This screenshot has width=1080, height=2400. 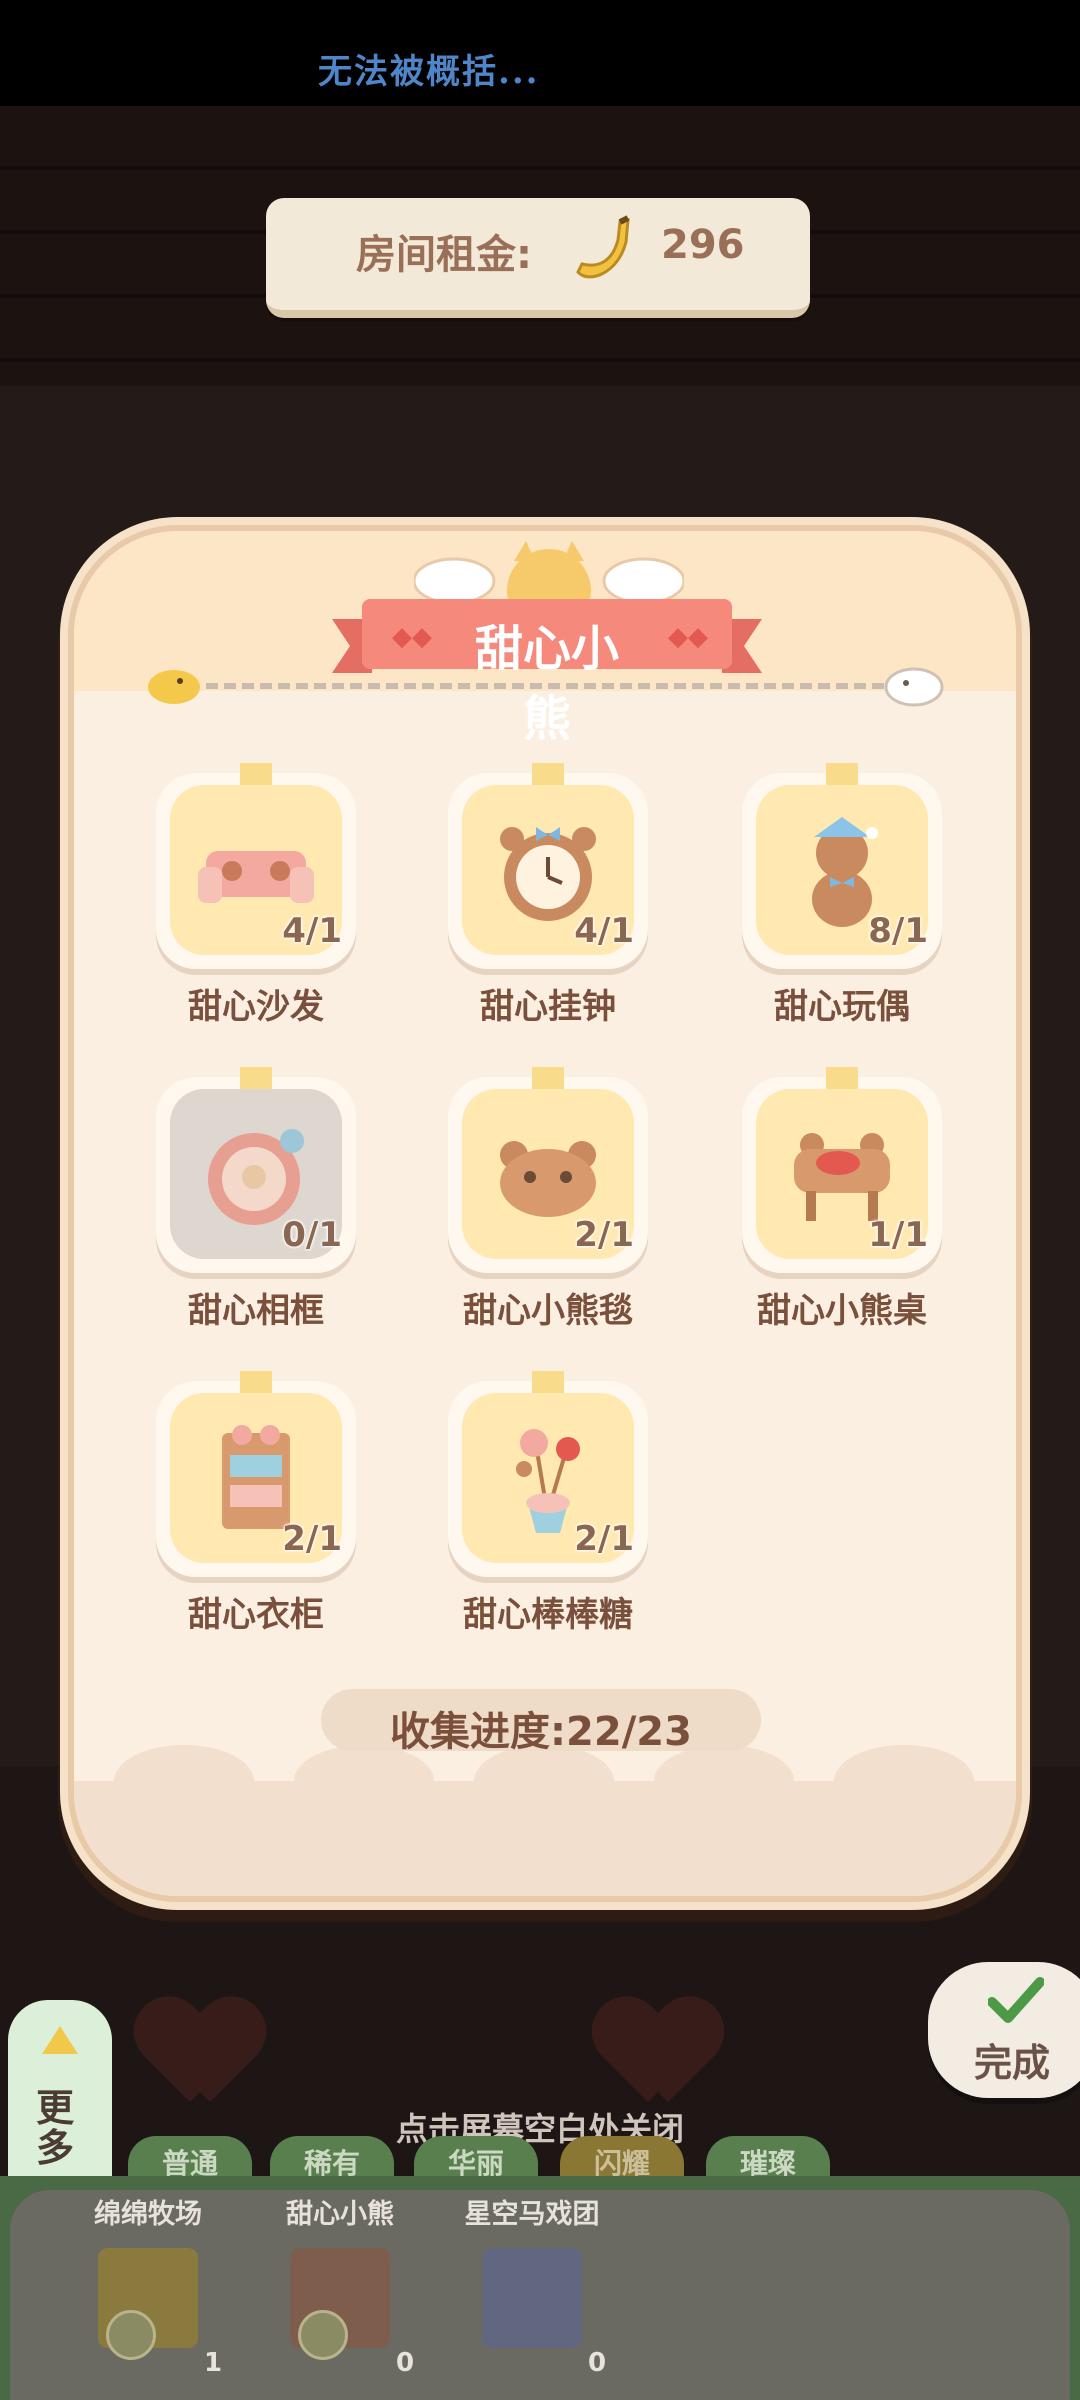 I want to click on item-name: 甜心衣柜, so click(x=256, y=1615).